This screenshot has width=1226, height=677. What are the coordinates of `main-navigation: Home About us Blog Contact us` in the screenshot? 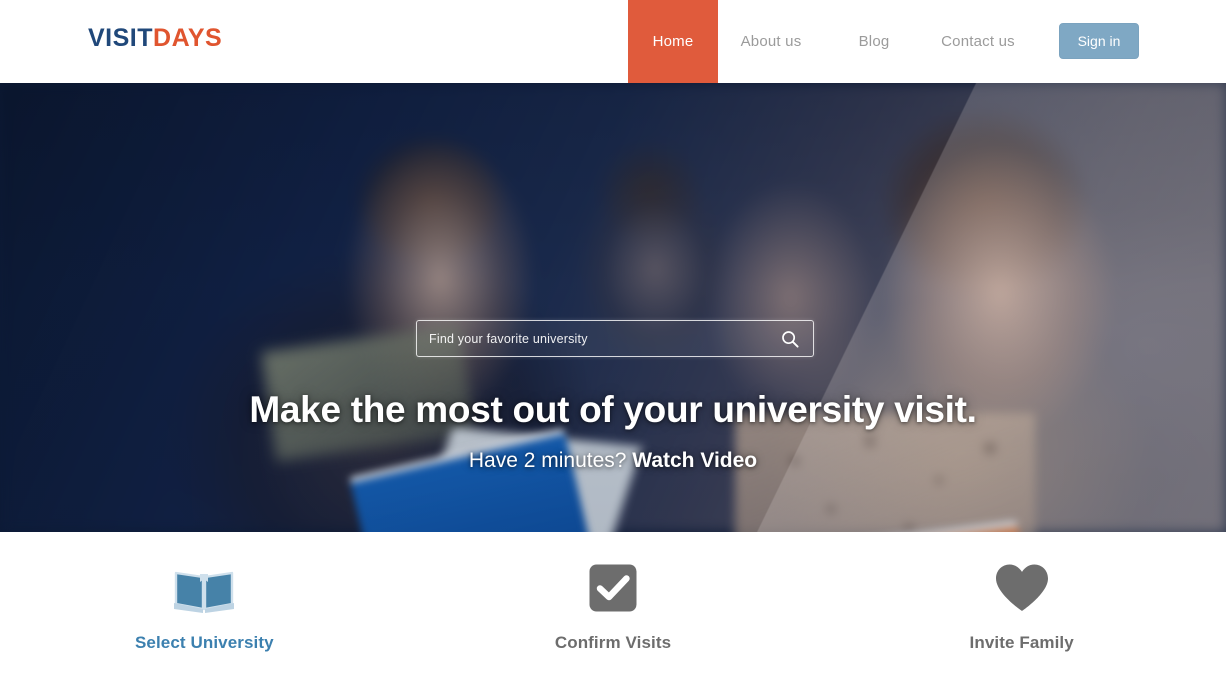 It's located at (830, 41).